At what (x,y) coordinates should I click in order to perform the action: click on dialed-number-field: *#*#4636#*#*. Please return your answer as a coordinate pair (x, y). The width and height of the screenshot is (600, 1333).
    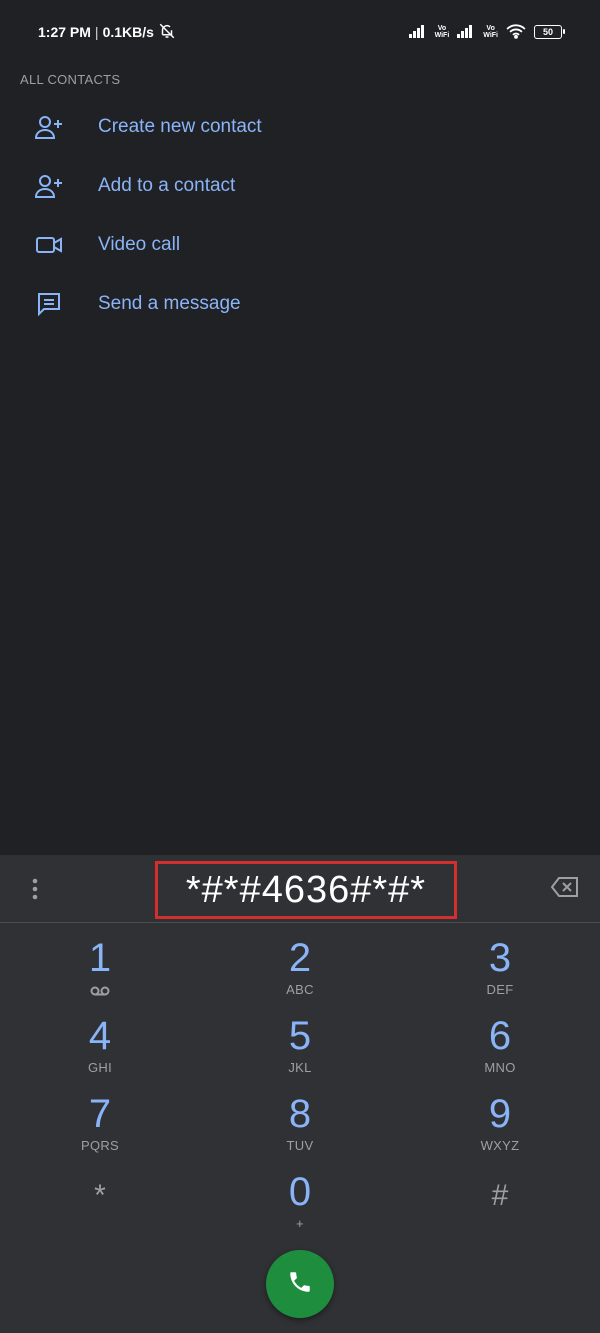
    Looking at the image, I should click on (306, 890).